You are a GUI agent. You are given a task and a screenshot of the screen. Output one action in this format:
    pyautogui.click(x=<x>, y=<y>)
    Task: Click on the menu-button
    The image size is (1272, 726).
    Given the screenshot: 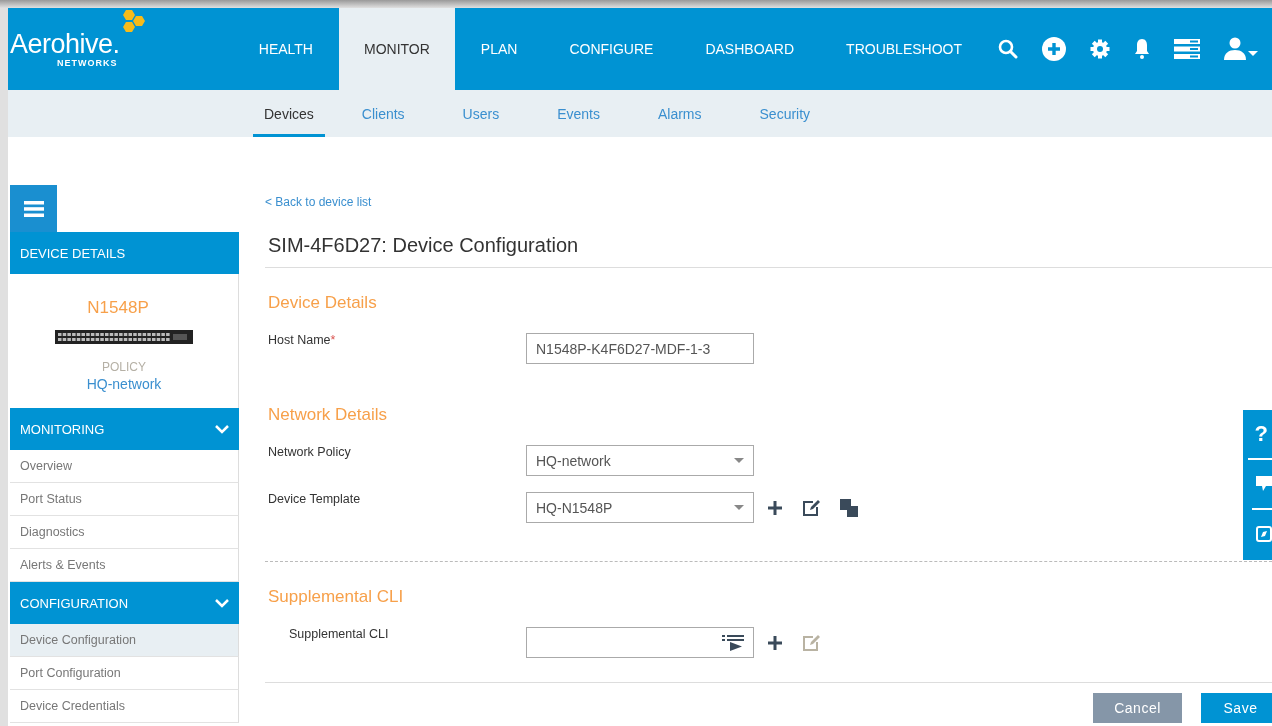 What is the action you would take?
    pyautogui.click(x=33, y=208)
    